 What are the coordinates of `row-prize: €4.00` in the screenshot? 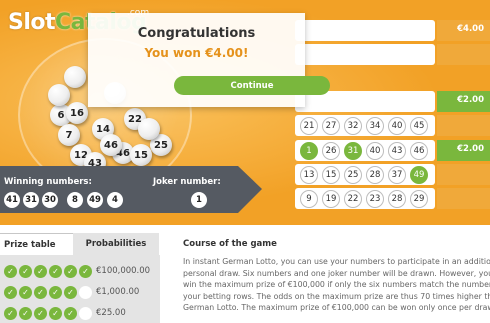 It's located at (463, 30).